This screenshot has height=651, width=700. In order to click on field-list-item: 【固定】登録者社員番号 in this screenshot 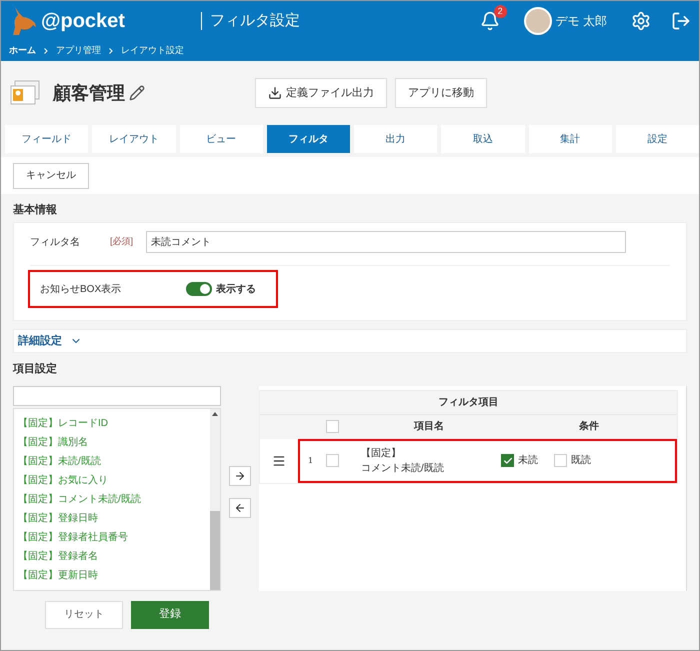, I will do `click(114, 537)`.